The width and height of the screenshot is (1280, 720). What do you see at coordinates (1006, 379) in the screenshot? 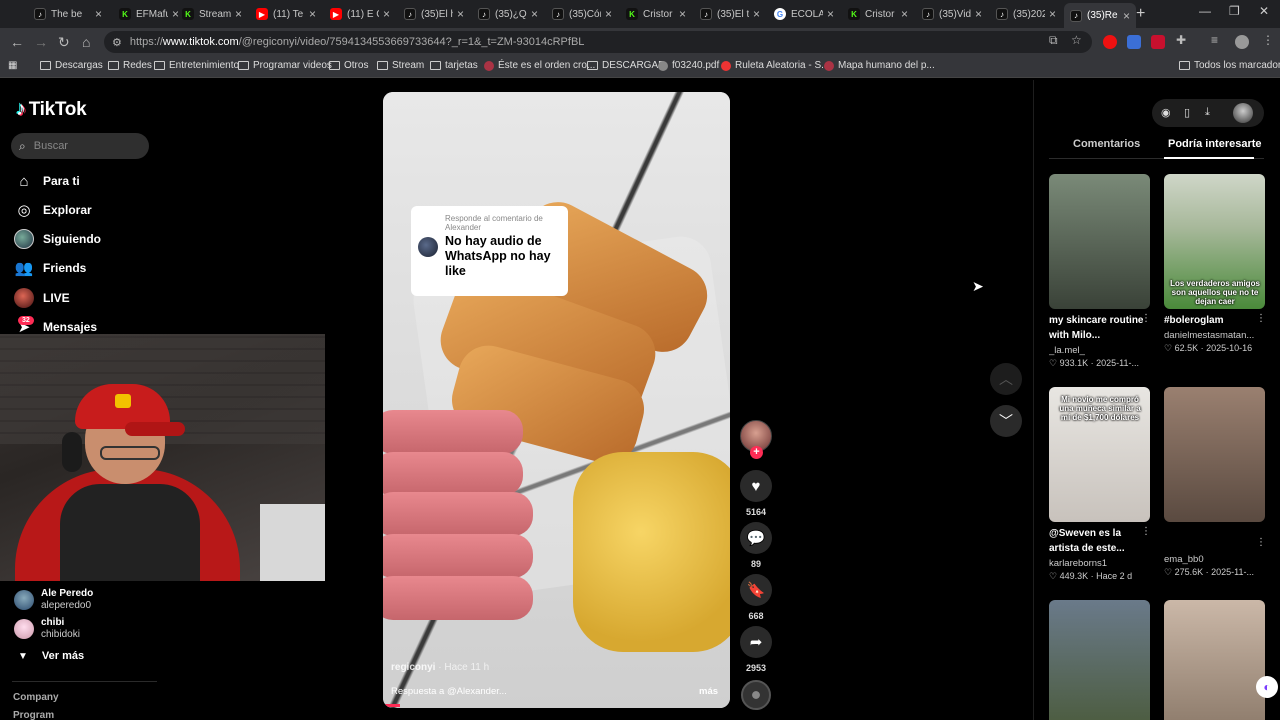
I see `previous-video-button: ︿` at bounding box center [1006, 379].